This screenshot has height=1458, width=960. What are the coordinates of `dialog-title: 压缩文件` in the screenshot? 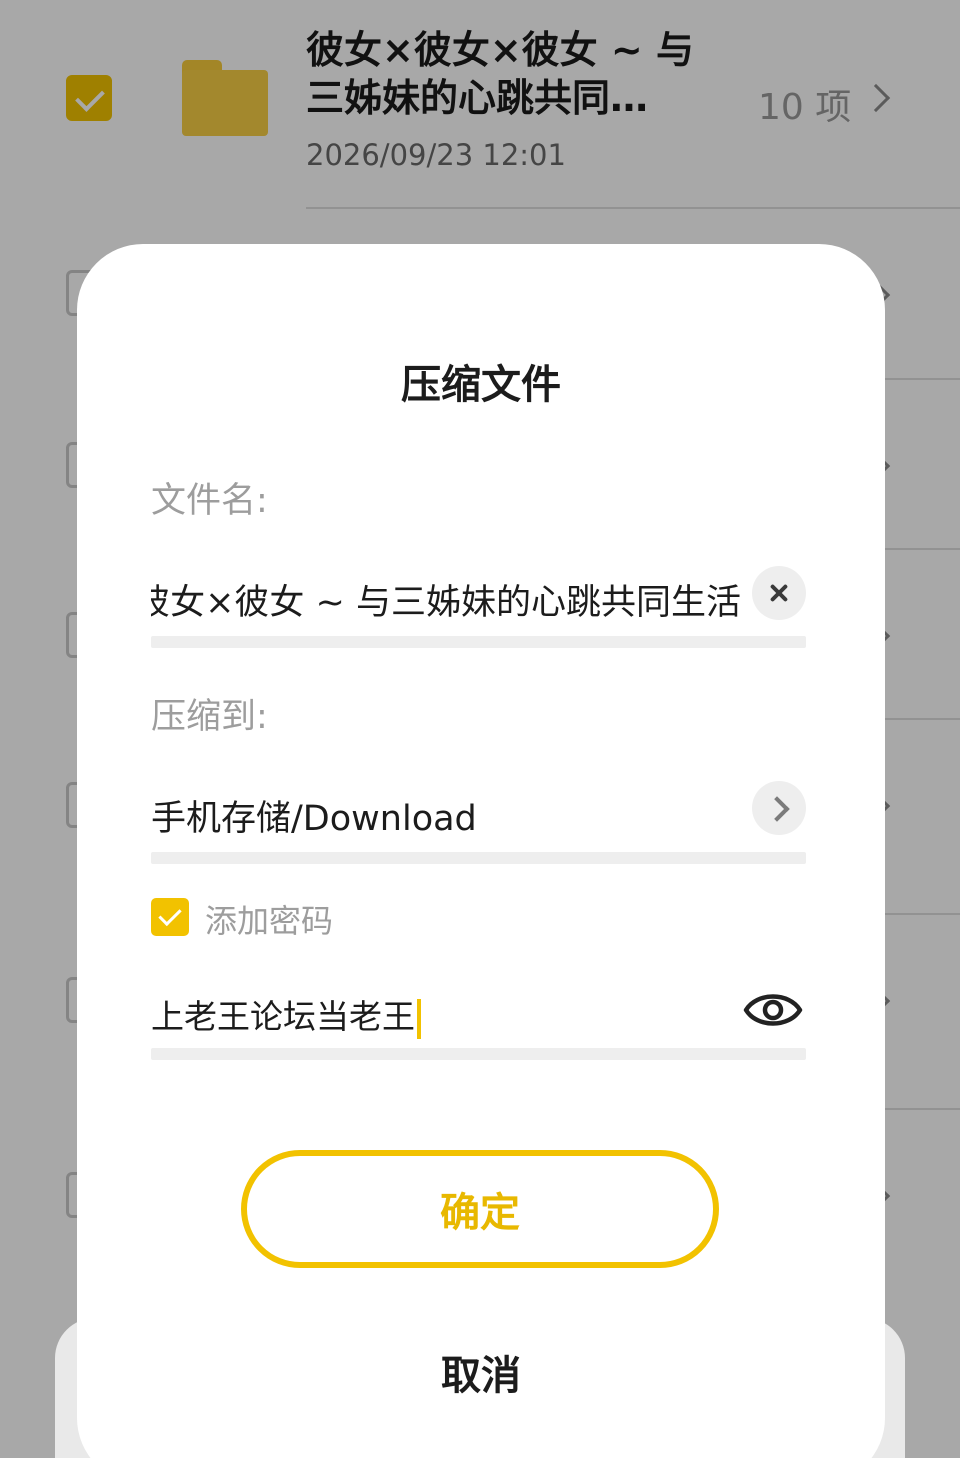 It's located at (481, 385).